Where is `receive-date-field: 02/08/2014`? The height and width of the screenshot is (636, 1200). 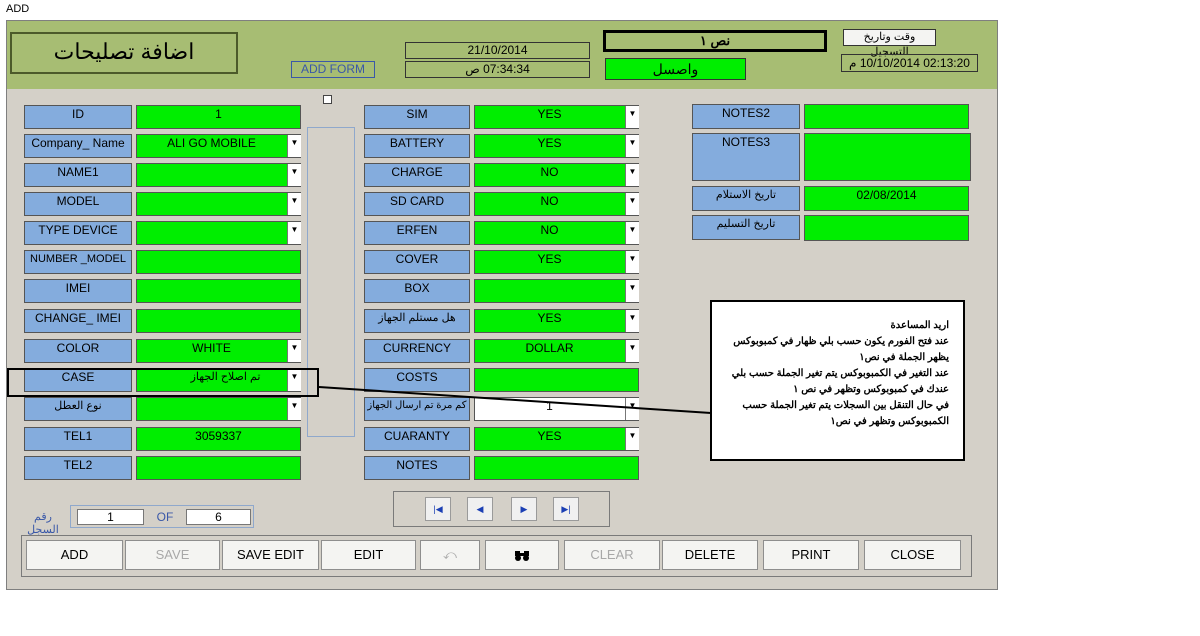
receive-date-field: 02/08/2014 is located at coordinates (886, 198).